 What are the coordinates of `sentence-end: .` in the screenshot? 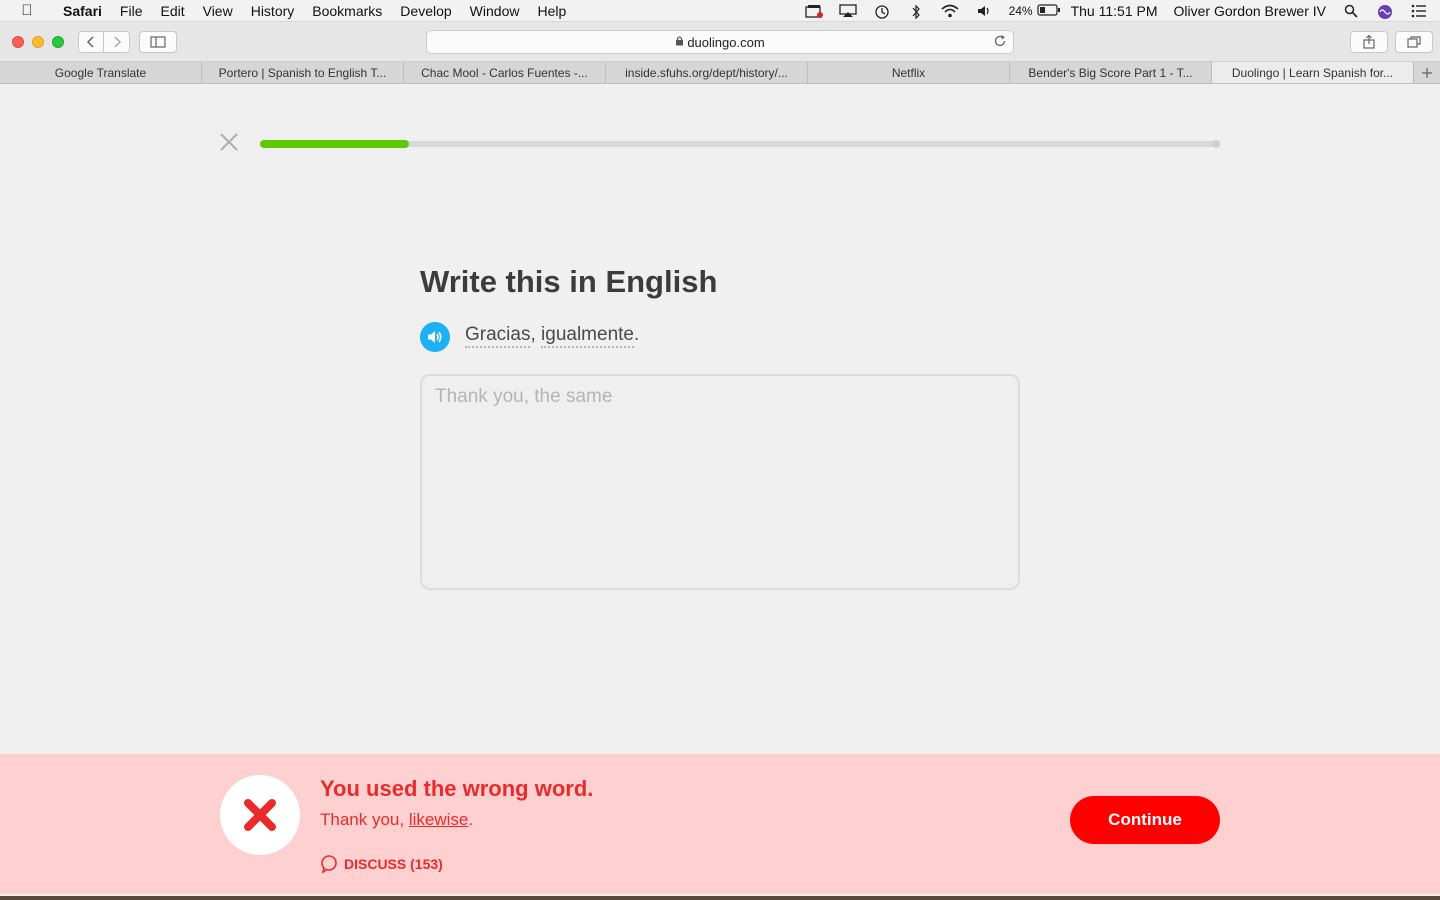 It's located at (636, 334).